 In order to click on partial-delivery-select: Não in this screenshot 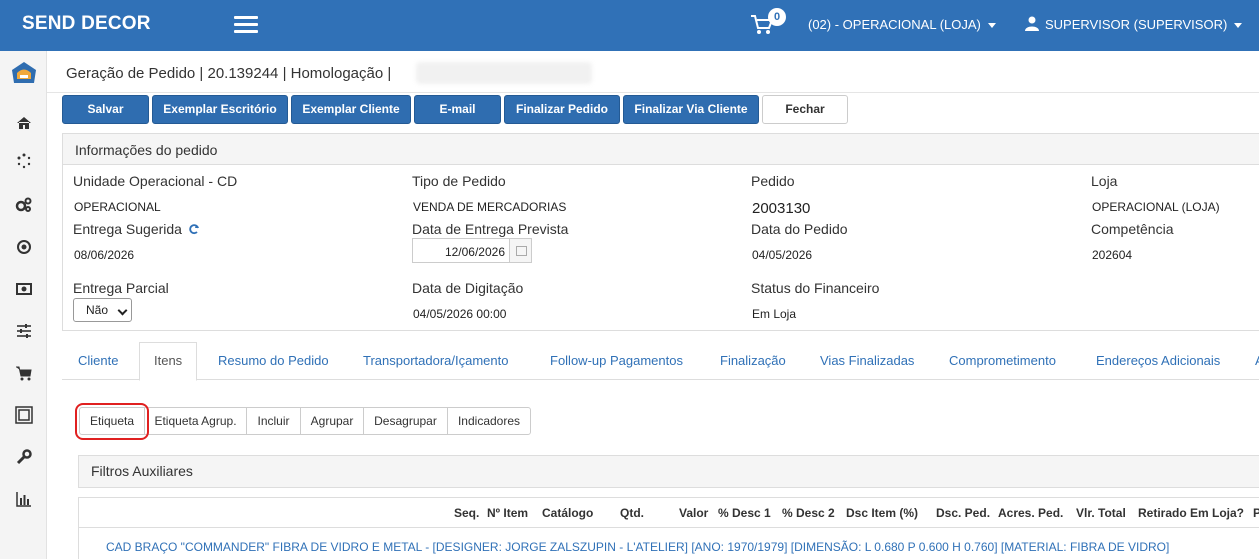, I will do `click(102, 310)`.